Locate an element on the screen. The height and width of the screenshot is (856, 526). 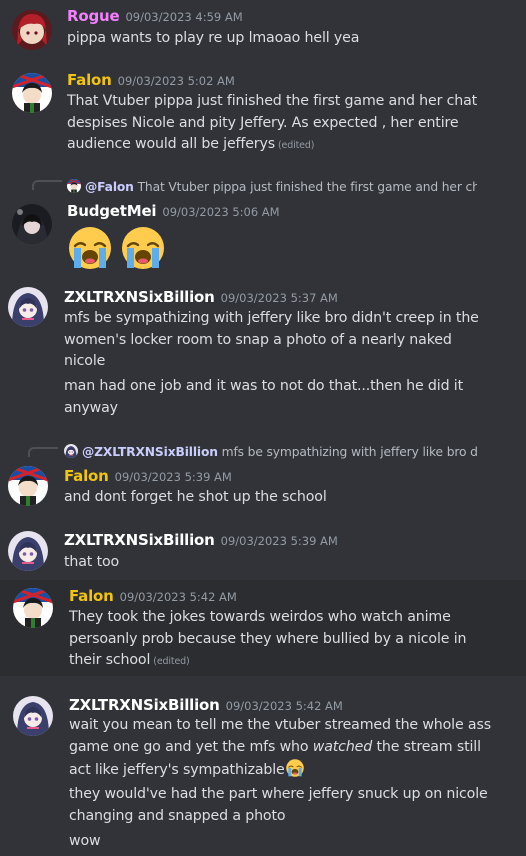
username: Rogue is located at coordinates (93, 16).